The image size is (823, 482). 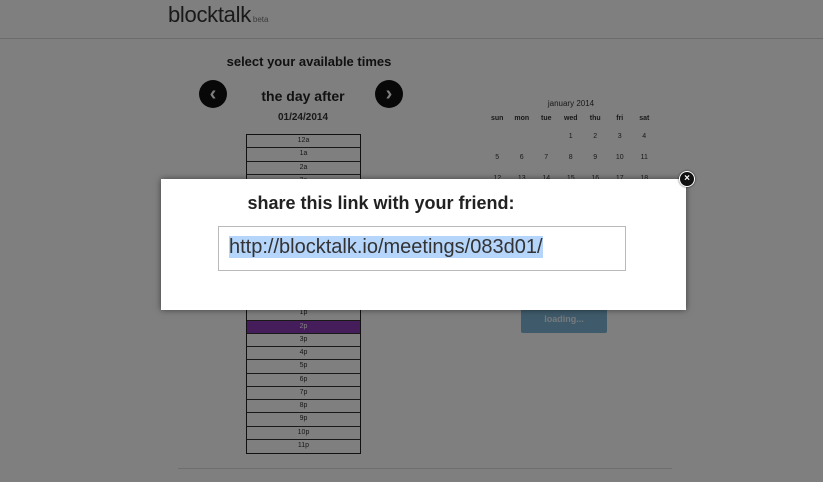 I want to click on close-modal-button: ×, so click(x=687, y=179).